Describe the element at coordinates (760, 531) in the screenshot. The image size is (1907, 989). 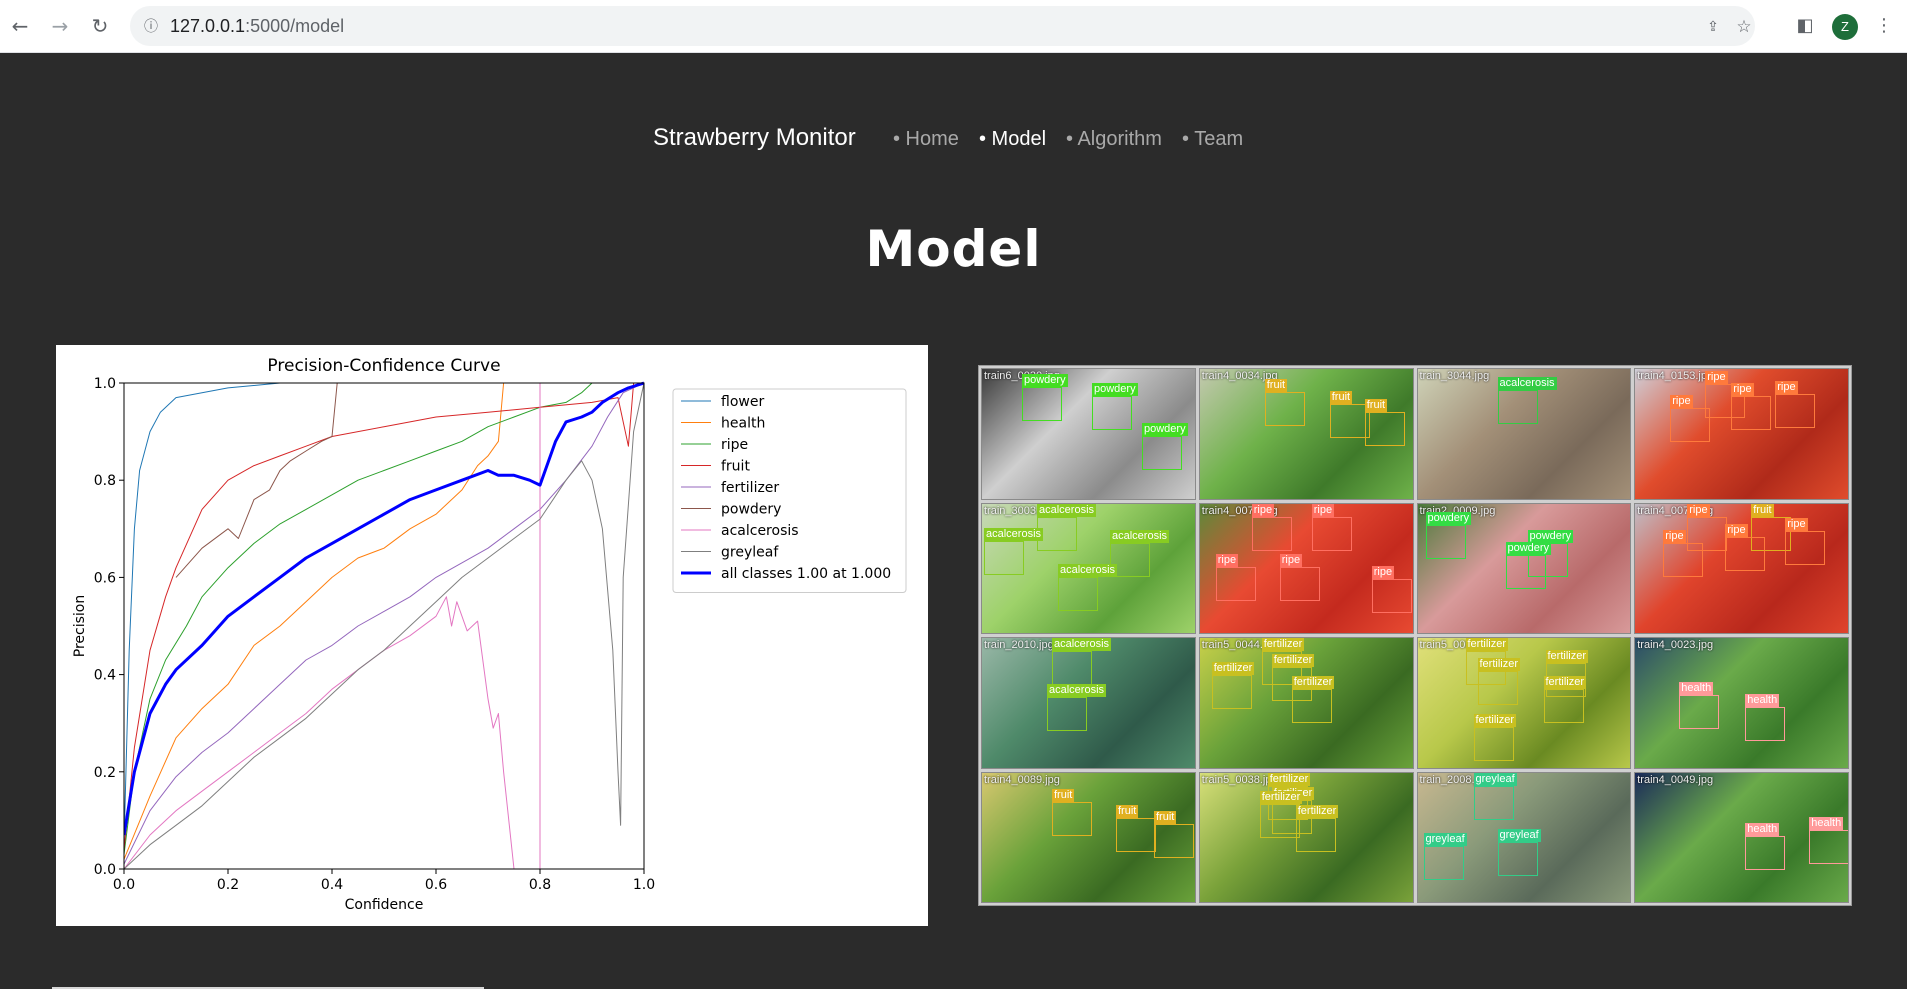
I see `legend-label: acalcerosis` at that location.